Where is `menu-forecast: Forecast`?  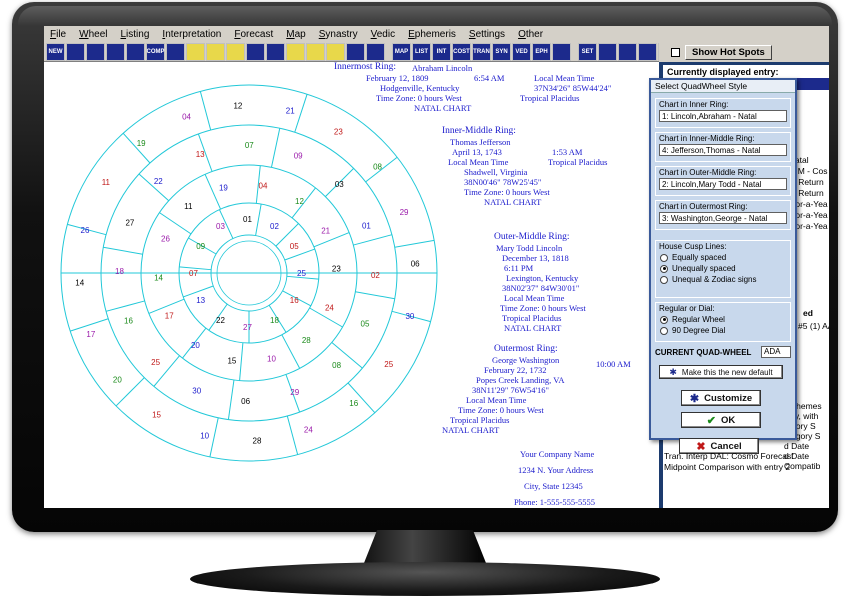 menu-forecast: Forecast is located at coordinates (254, 34).